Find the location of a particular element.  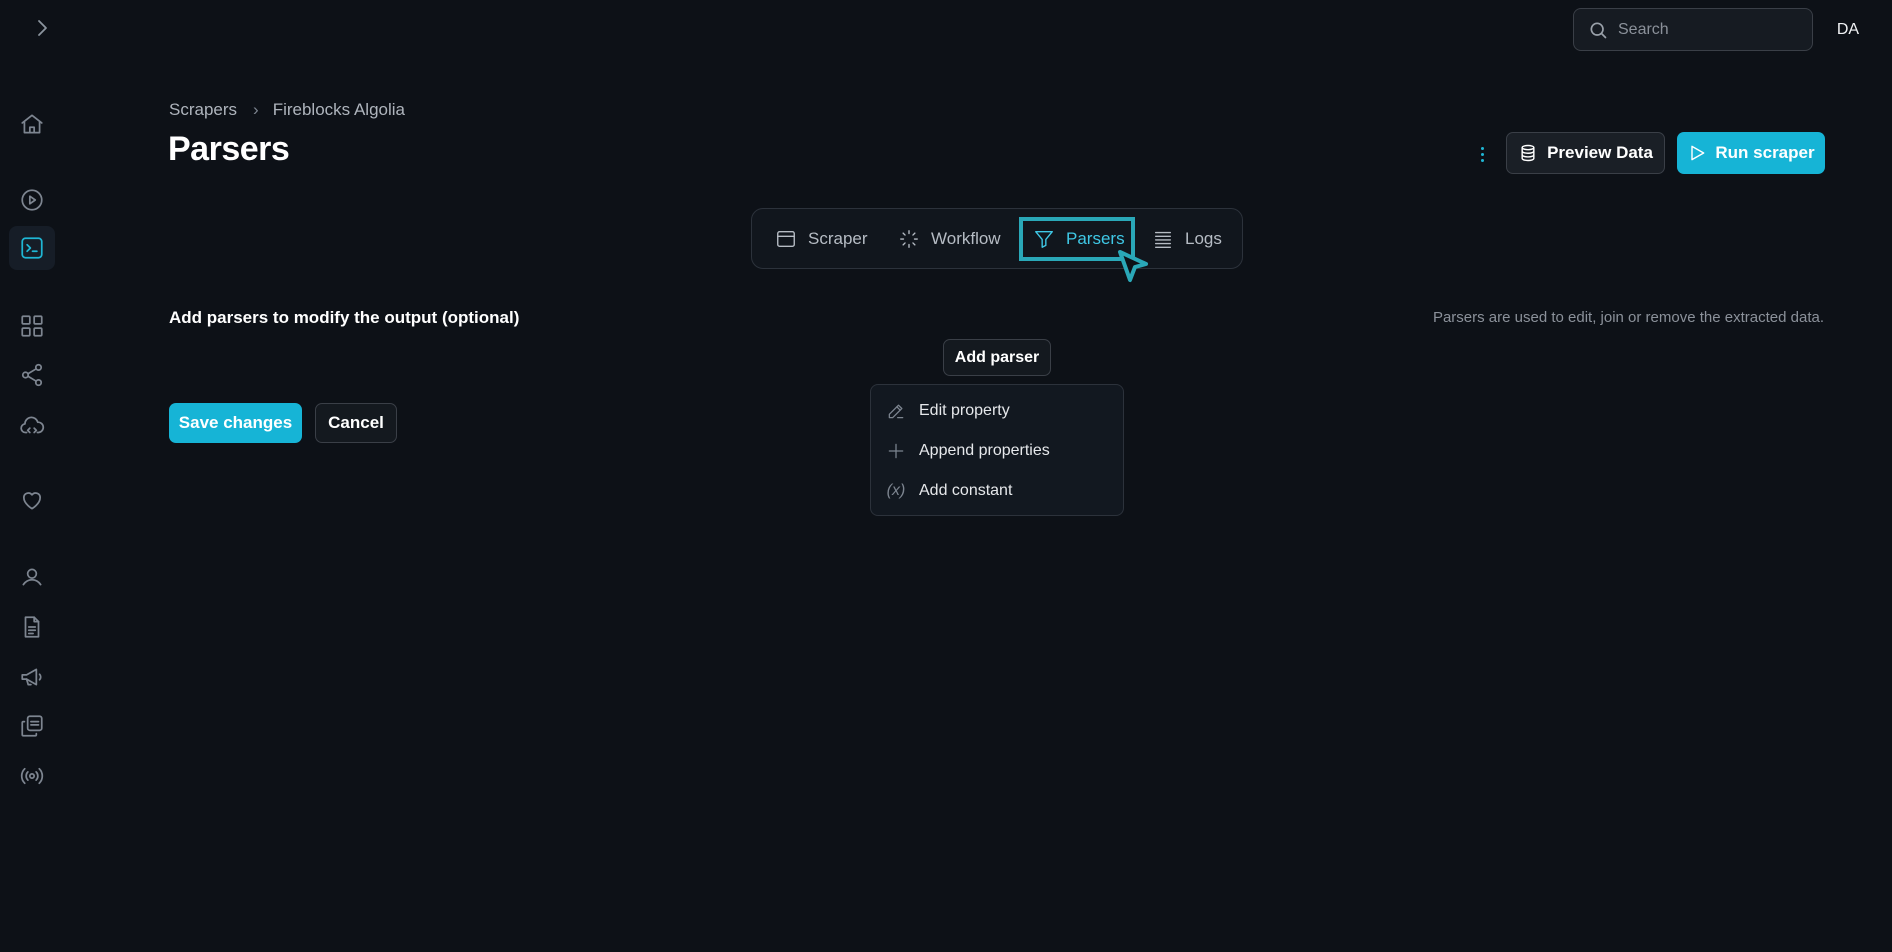

tab-scraper: Scraper is located at coordinates (821, 239).